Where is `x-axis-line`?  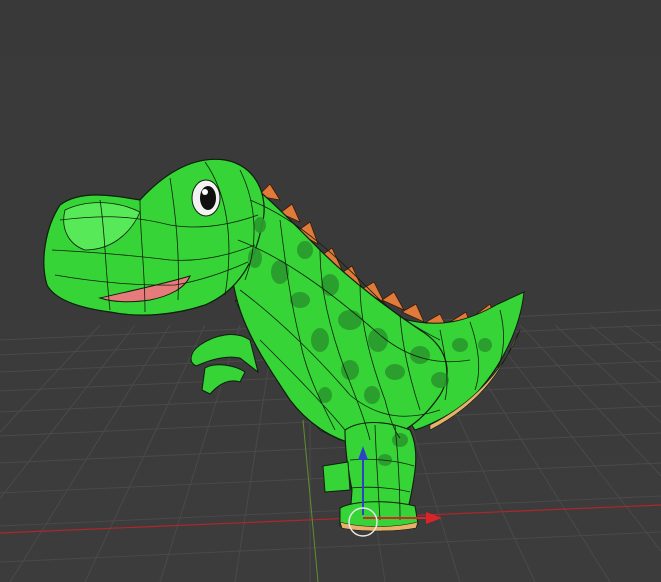 x-axis-line is located at coordinates (330, 519).